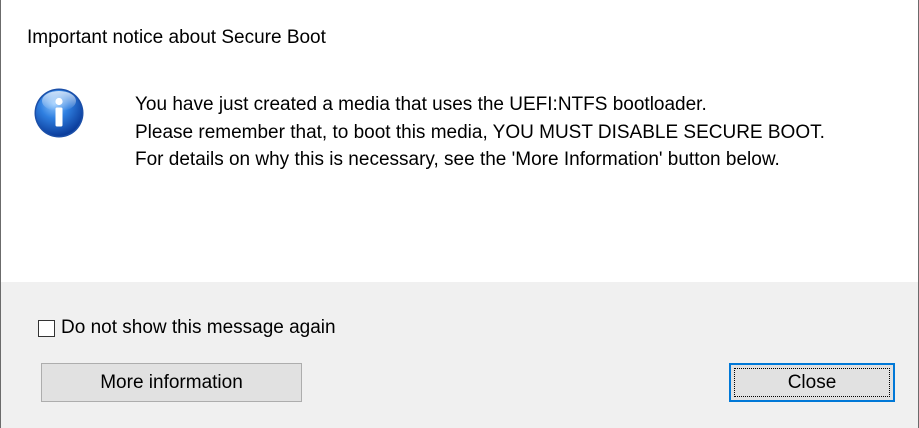  I want to click on close-button: Close, so click(812, 382).